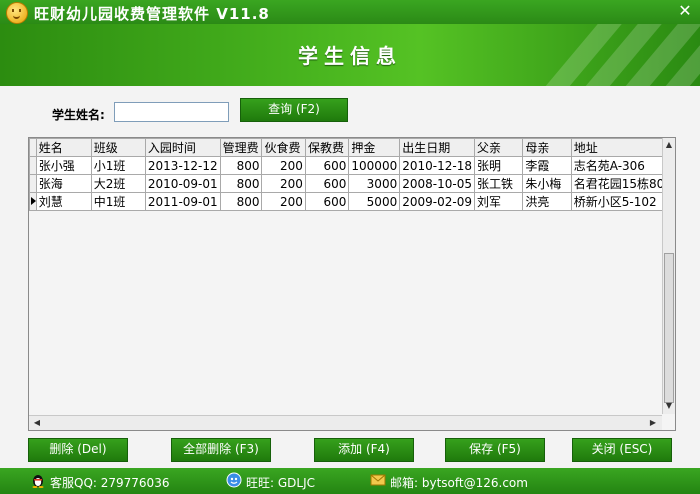 This screenshot has width=700, height=494. I want to click on table-cell: 志名苑A-306, so click(622, 165).